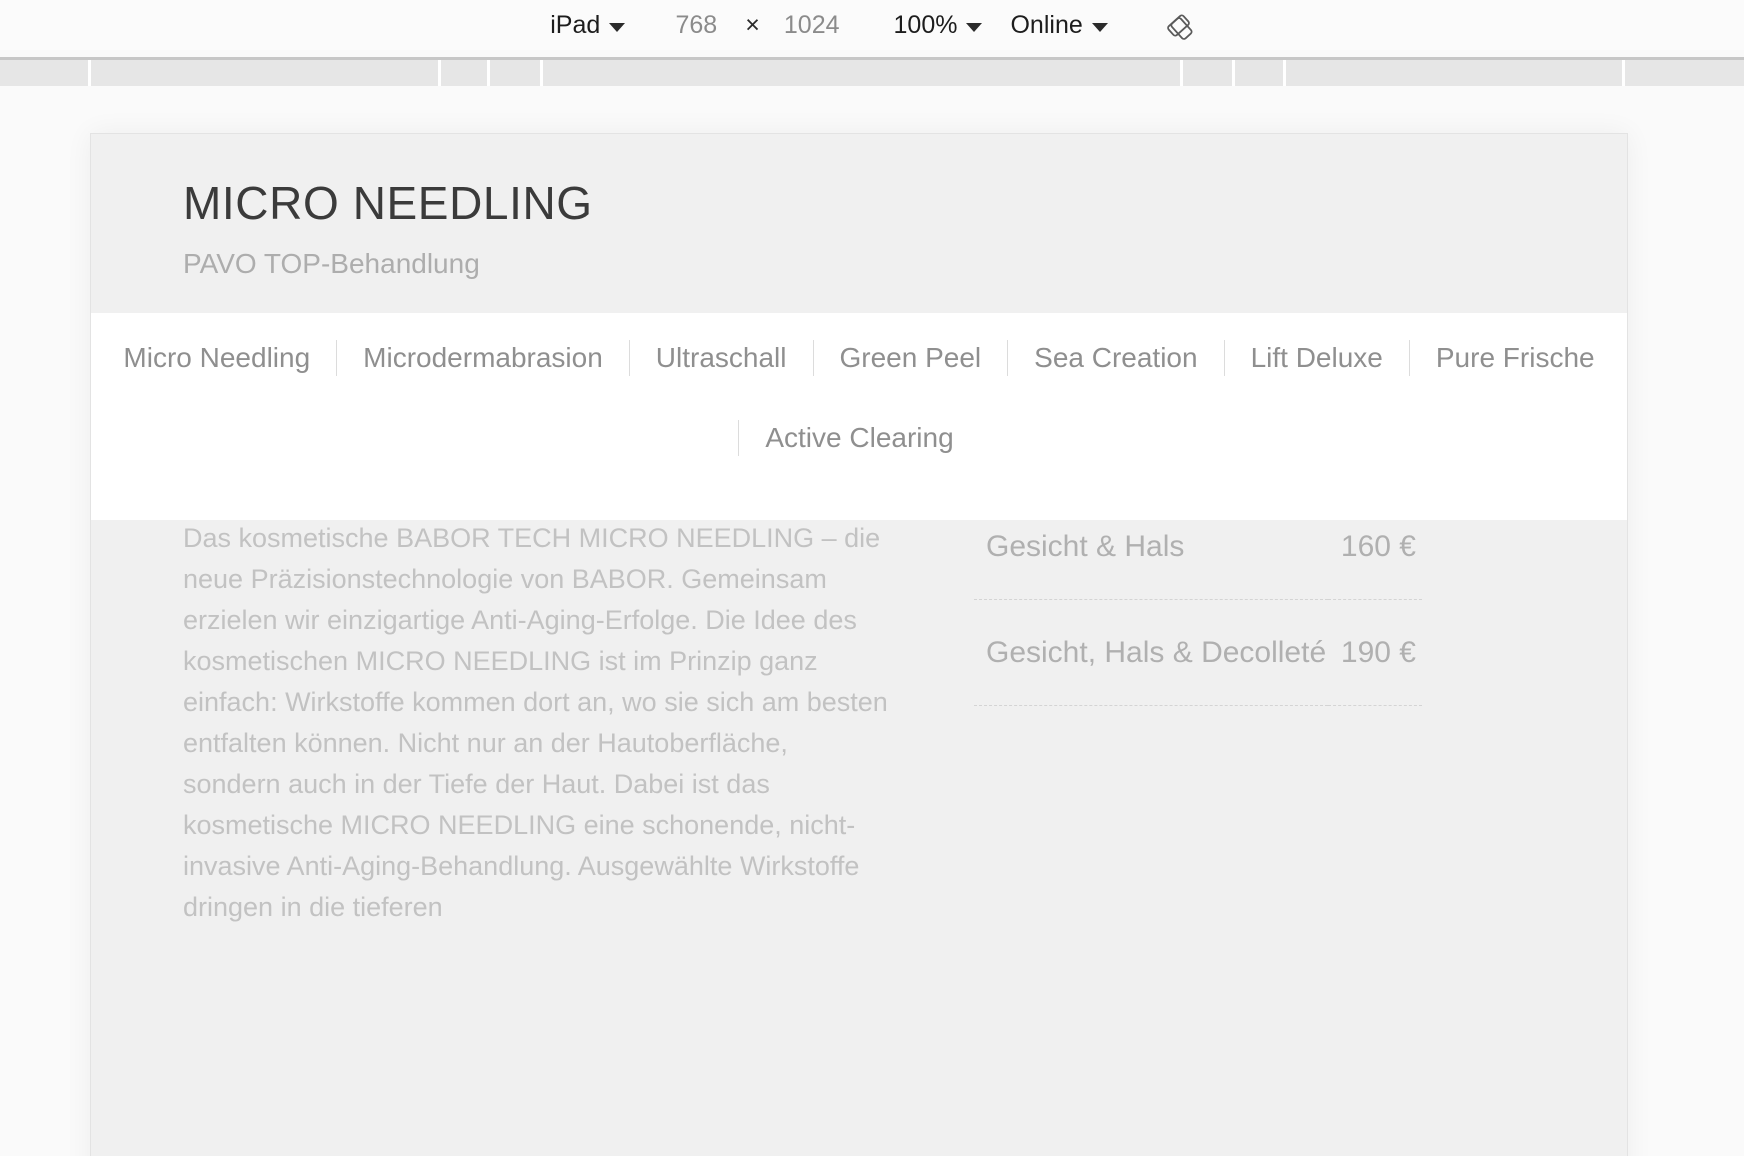 This screenshot has width=1744, height=1156. Describe the element at coordinates (872, 73) in the screenshot. I see `strip-segments` at that location.